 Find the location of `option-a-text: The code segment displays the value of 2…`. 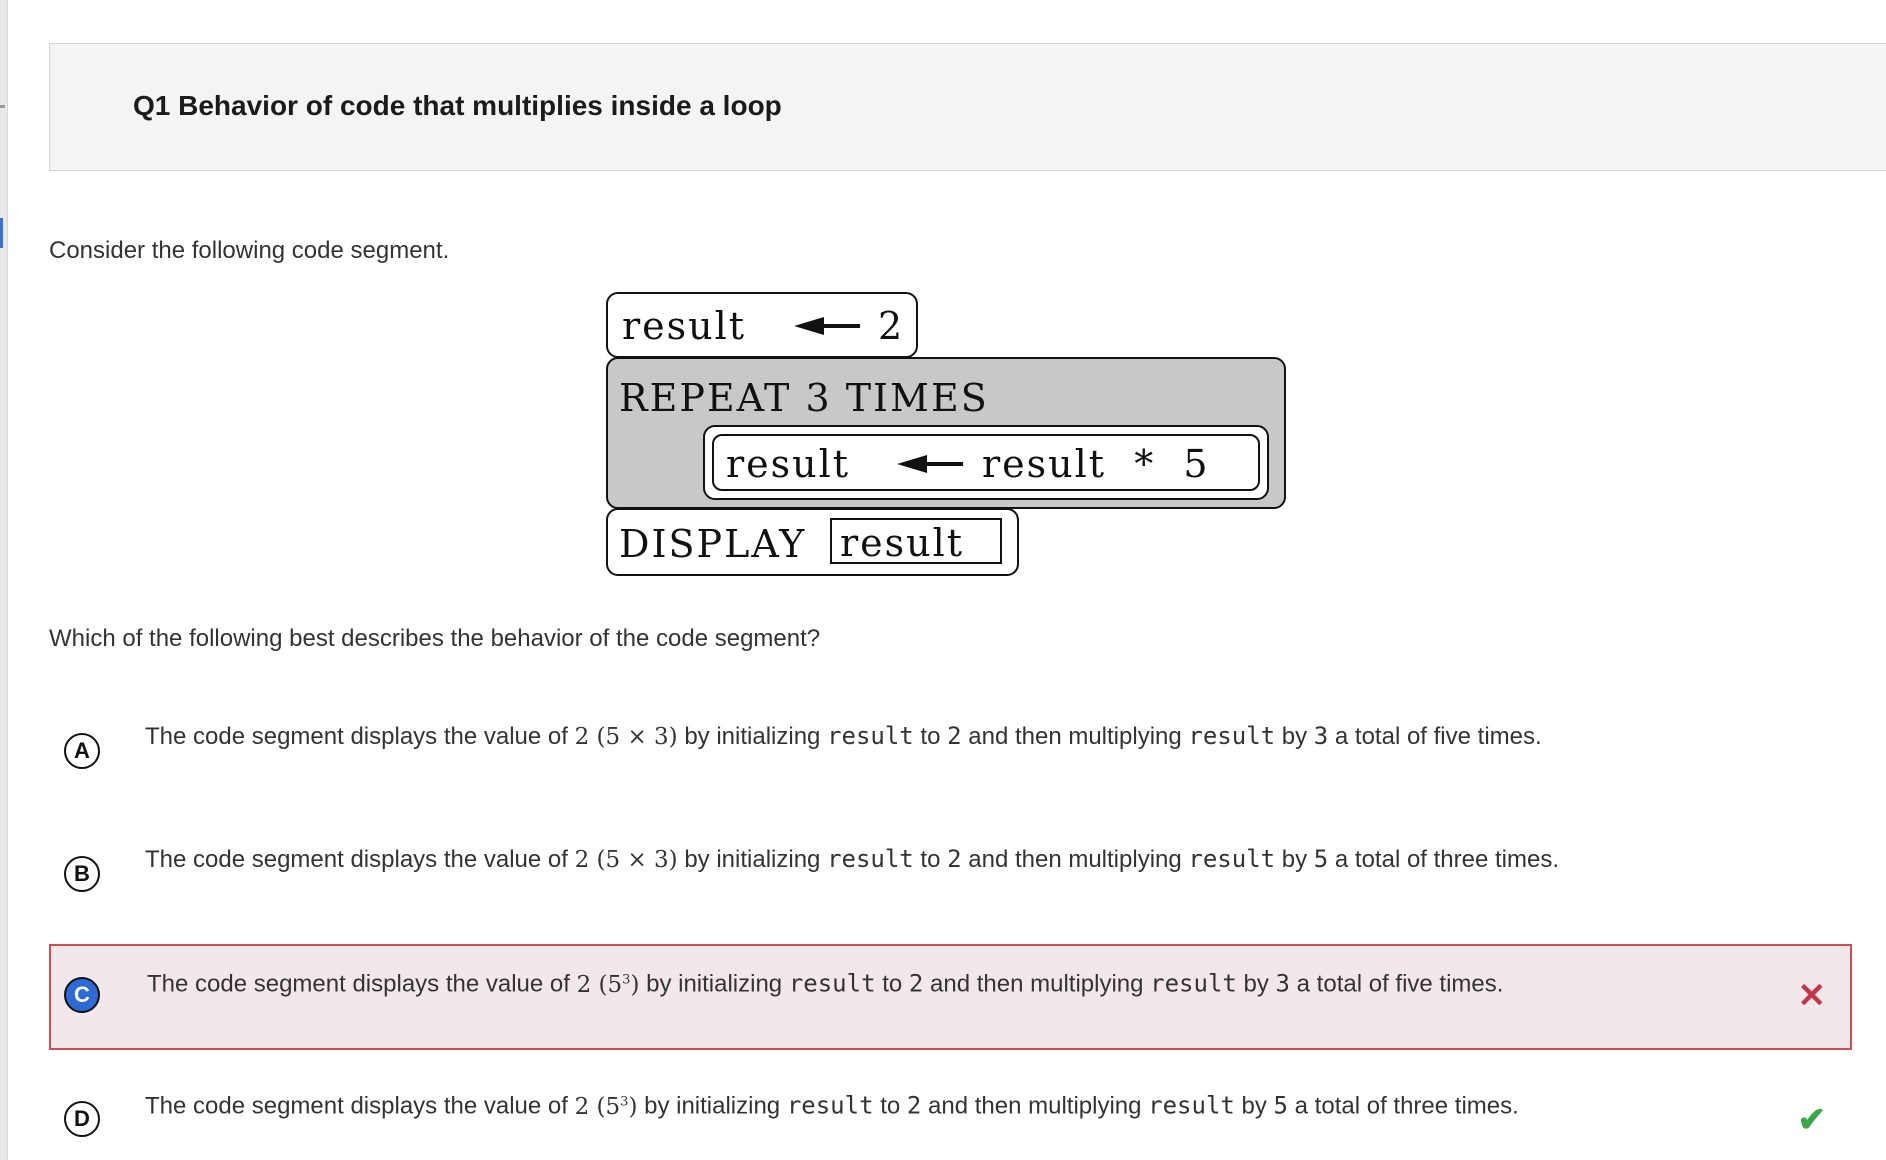

option-a-text: The code segment displays the value of 2… is located at coordinates (843, 736).